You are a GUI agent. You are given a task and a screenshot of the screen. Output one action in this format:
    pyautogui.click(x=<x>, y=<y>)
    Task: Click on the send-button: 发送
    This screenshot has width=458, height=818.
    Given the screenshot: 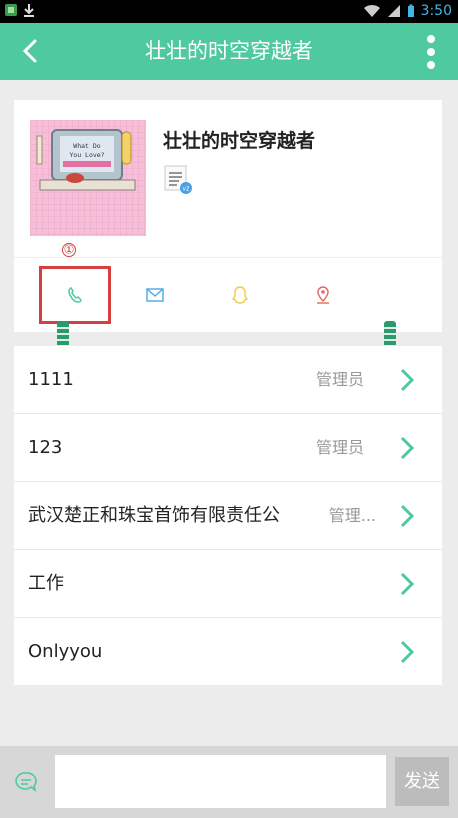 What is the action you would take?
    pyautogui.click(x=422, y=781)
    